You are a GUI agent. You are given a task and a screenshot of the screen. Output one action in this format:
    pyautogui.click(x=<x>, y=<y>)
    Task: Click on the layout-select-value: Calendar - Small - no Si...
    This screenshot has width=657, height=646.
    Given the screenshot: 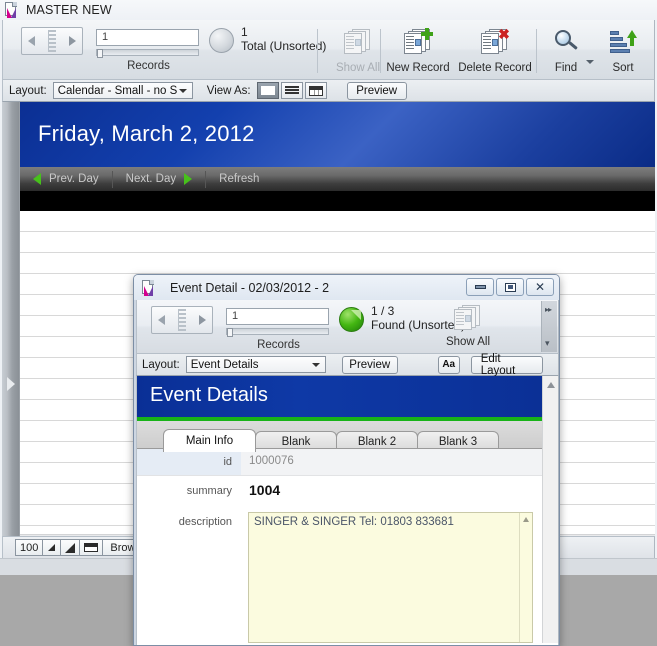 What is the action you would take?
    pyautogui.click(x=117, y=90)
    